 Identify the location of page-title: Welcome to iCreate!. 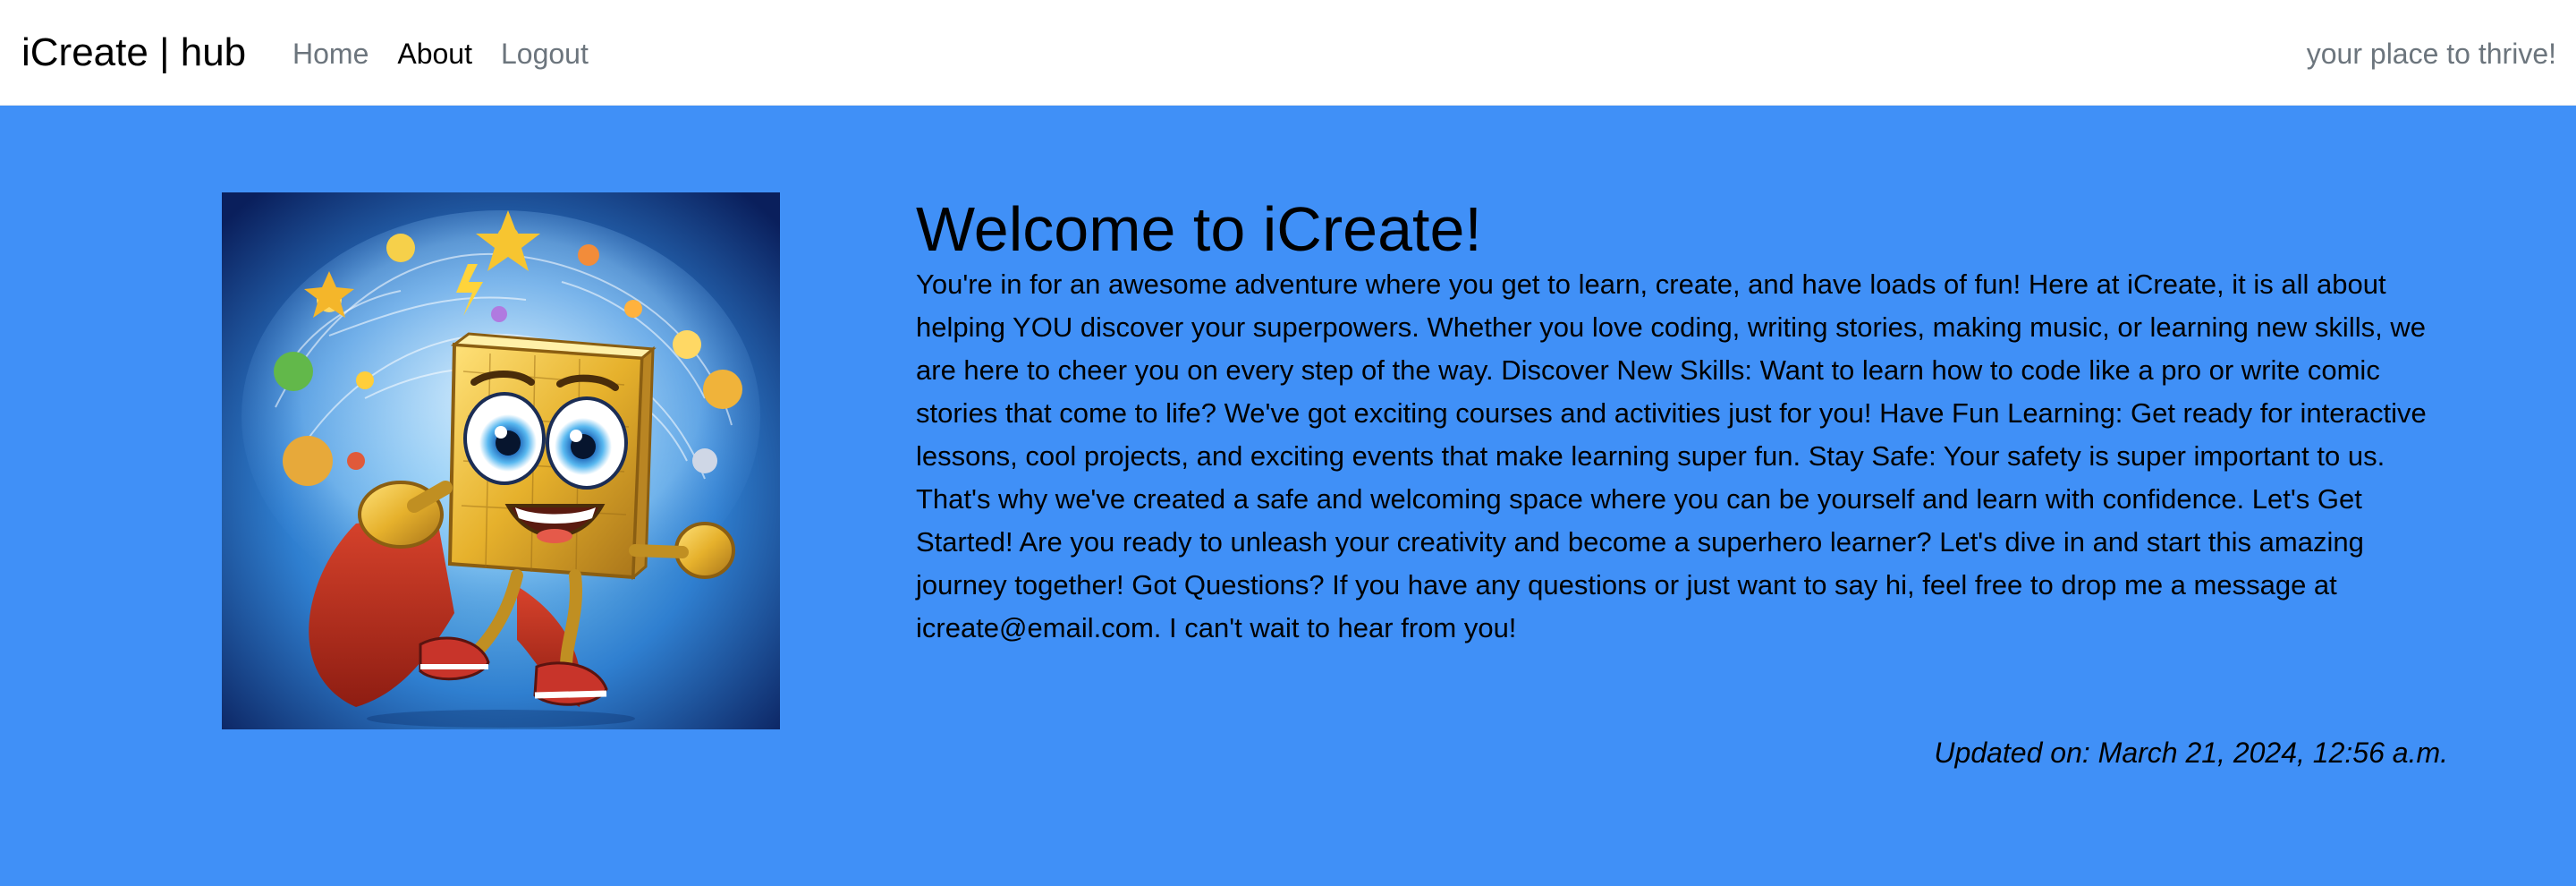
(1199, 229).